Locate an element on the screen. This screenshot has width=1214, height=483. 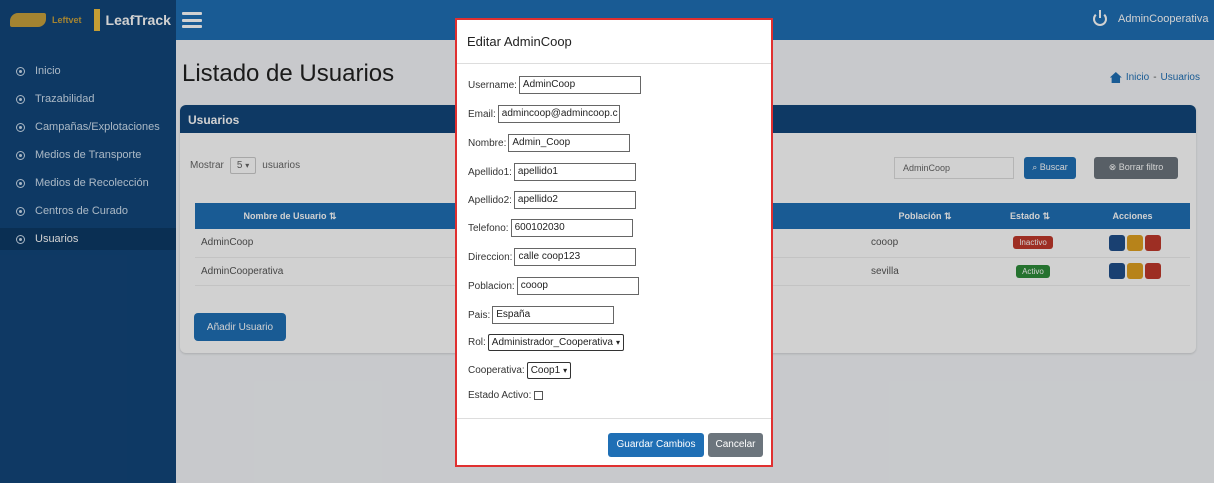
pais-label: Pais: is located at coordinates (479, 315).